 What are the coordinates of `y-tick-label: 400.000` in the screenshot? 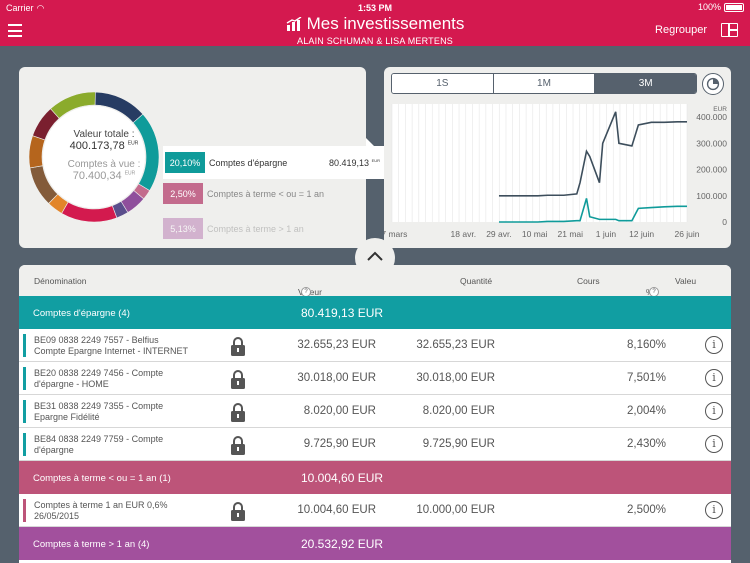 It's located at (711, 117).